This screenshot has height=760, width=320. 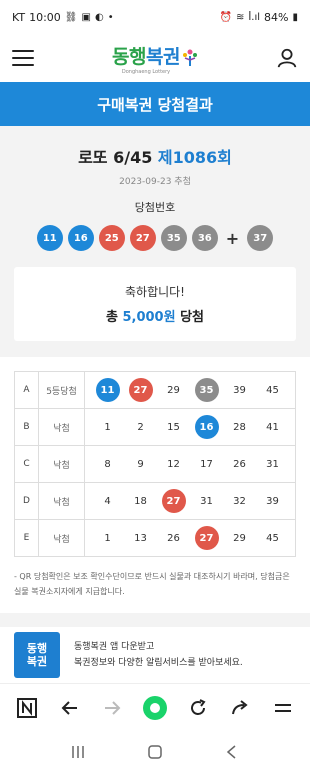 I want to click on logo-part1: 동행, so click(x=129, y=56).